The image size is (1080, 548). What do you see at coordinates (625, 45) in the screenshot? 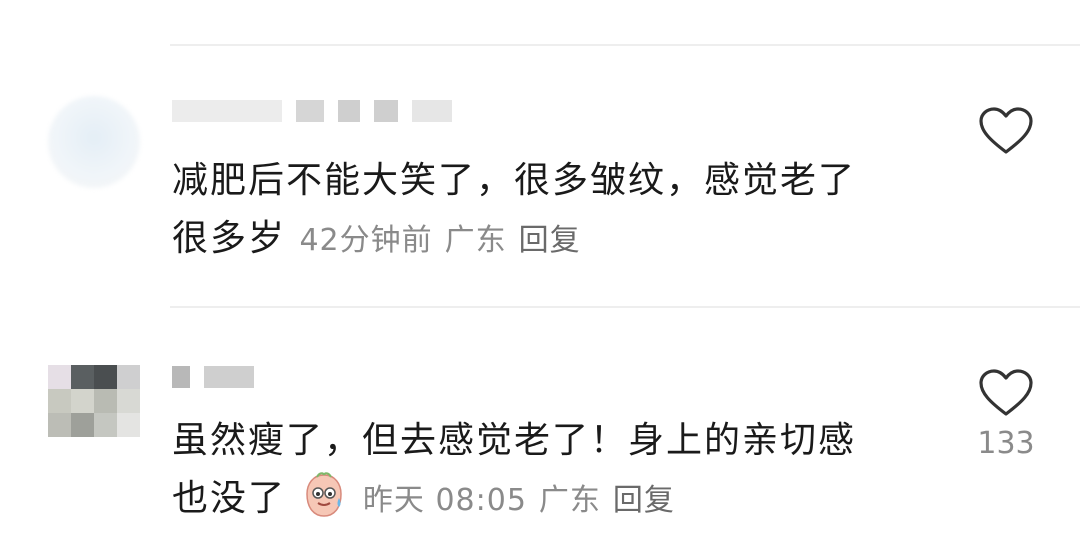
I see `top-divider` at bounding box center [625, 45].